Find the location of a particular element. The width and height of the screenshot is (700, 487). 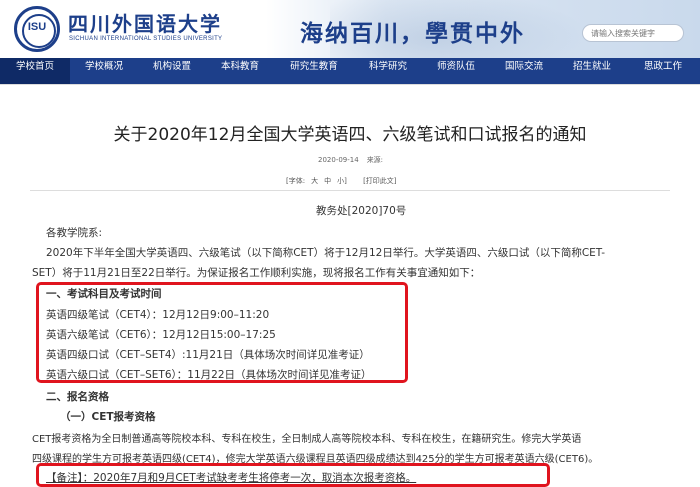

section2-subheading: （一）CET报考资格 is located at coordinates (108, 417).